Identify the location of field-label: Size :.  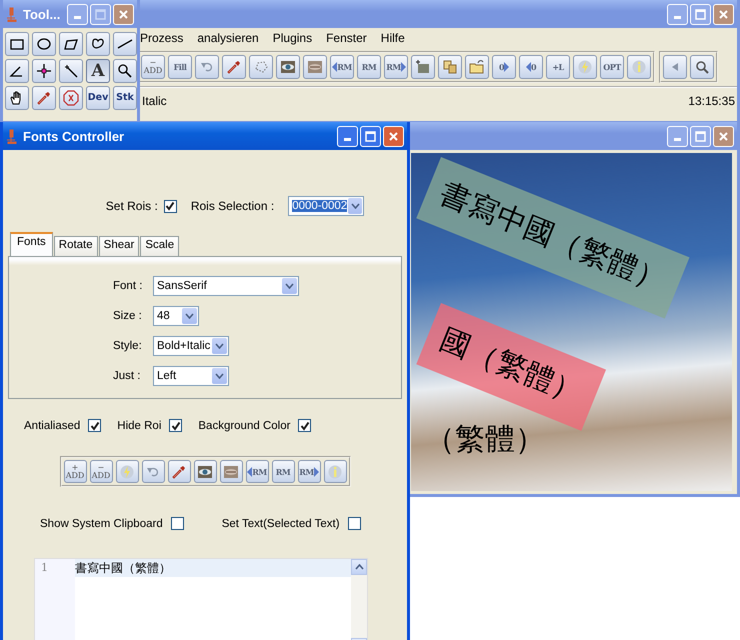
(128, 316).